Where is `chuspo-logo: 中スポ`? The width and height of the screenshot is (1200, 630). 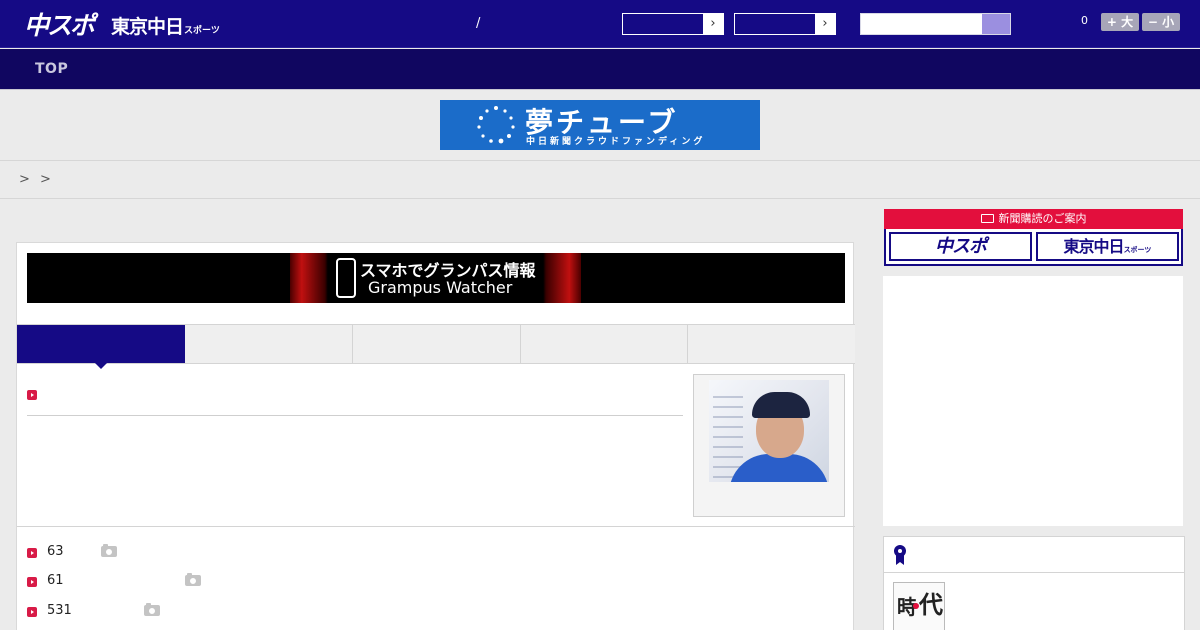 chuspo-logo: 中スポ is located at coordinates (59, 24).